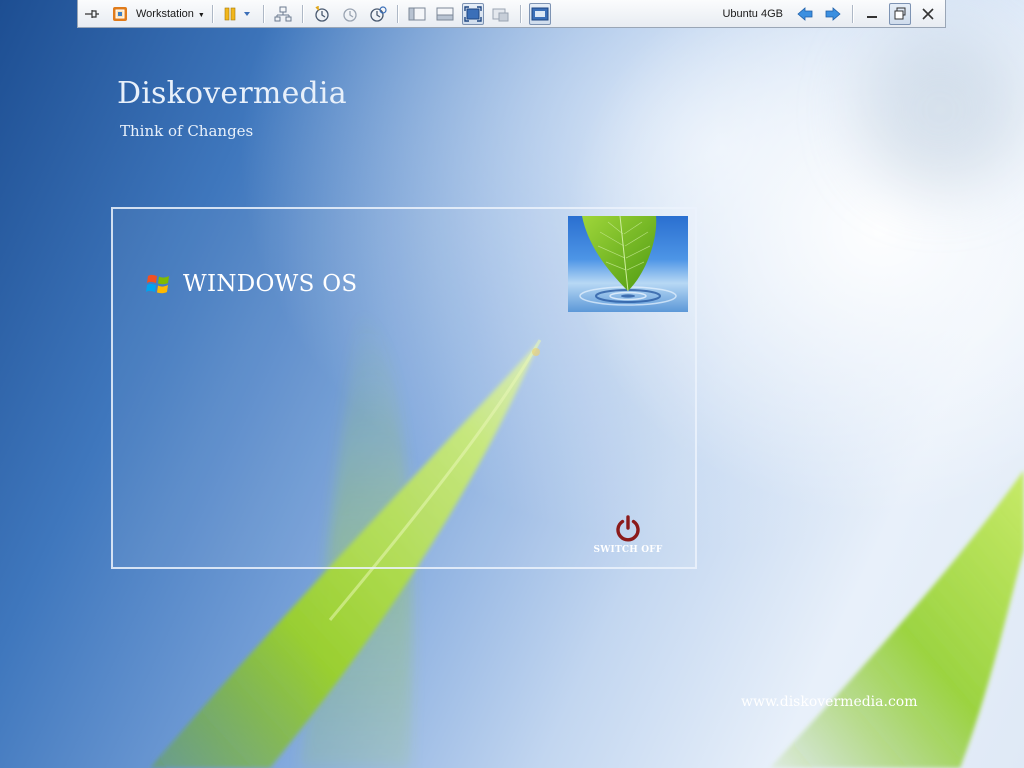 The width and height of the screenshot is (1024, 768). Describe the element at coordinates (628, 264) in the screenshot. I see `leaf-water-image` at that location.